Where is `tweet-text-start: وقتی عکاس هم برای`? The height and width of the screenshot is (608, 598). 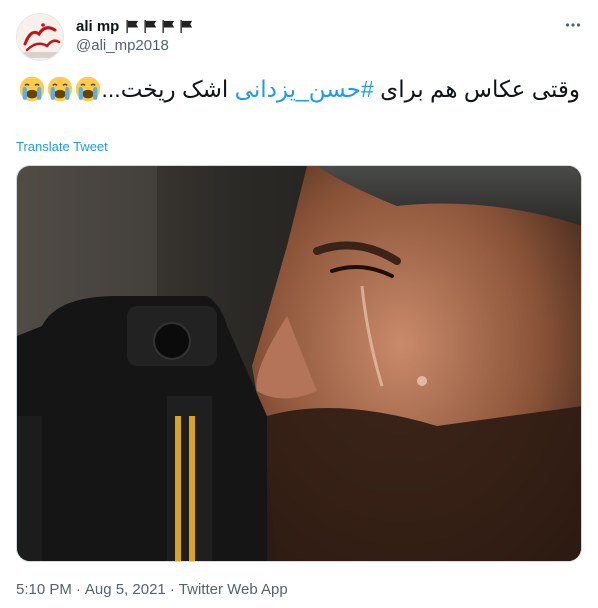
tweet-text-start: وقتی عکاس هم برای is located at coordinates (476, 89).